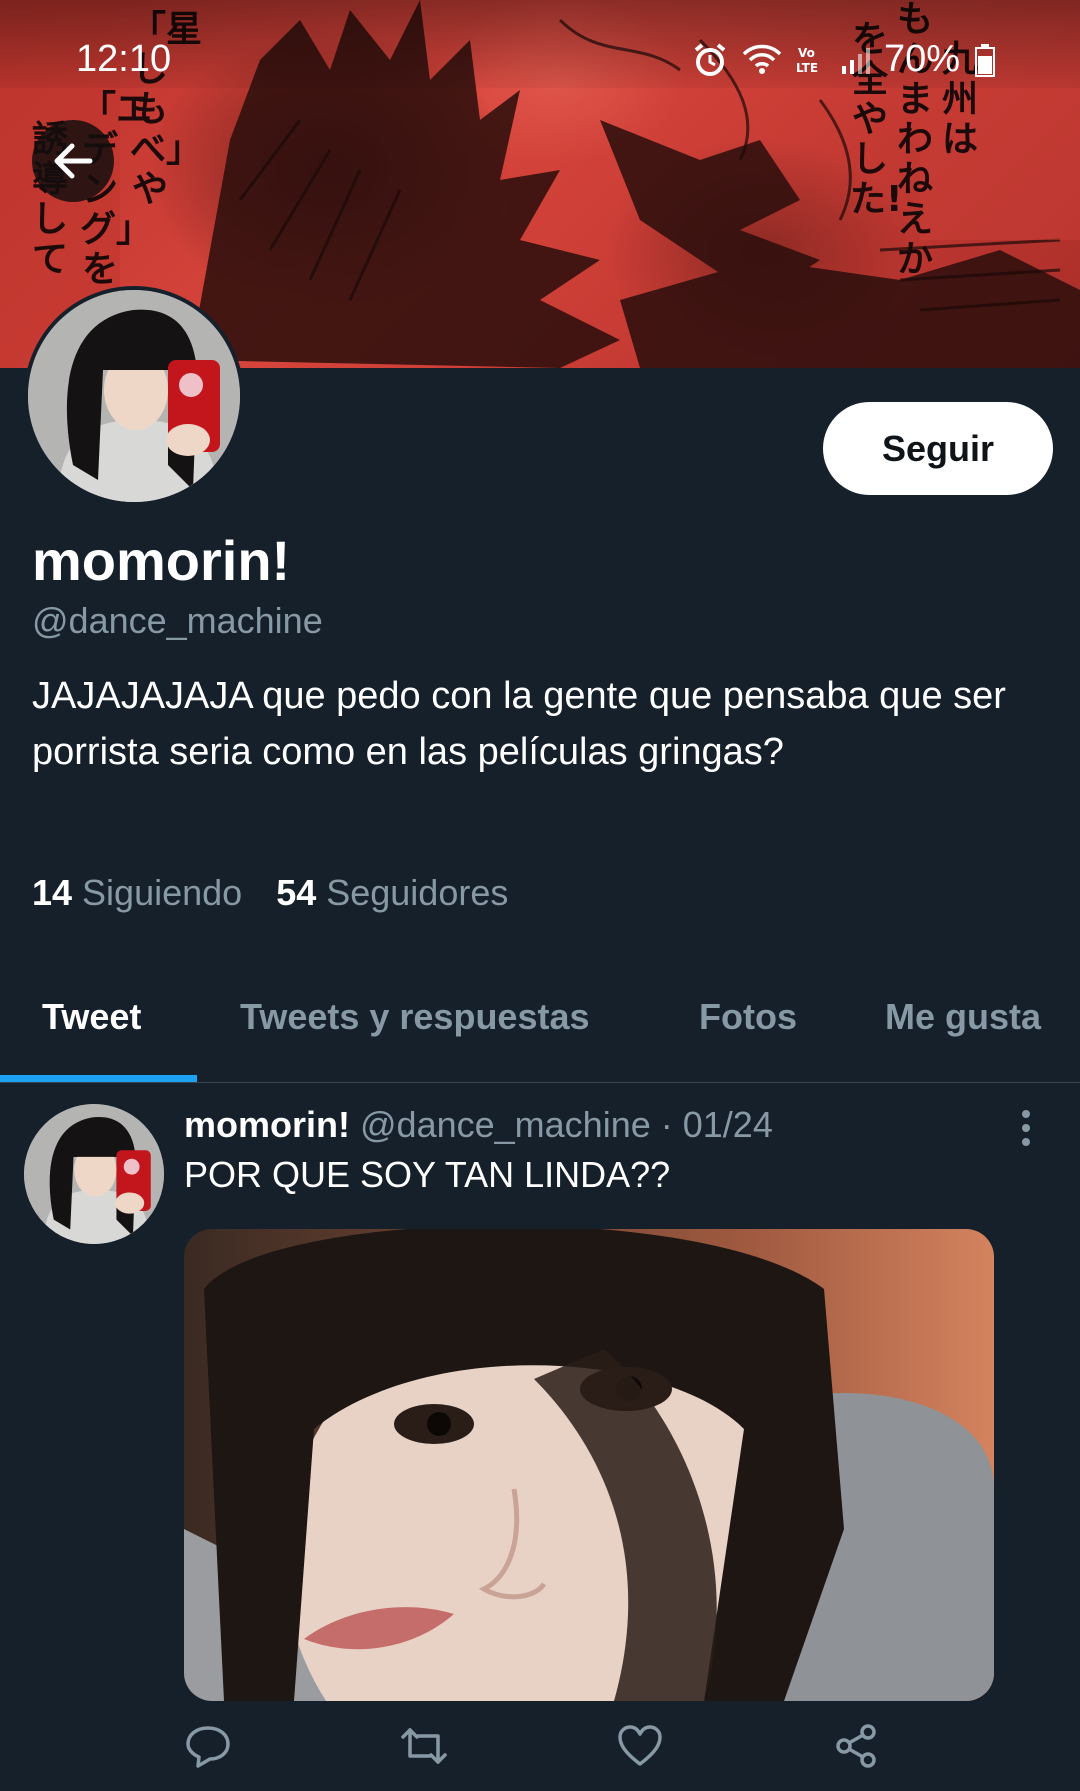  What do you see at coordinates (267, 1124) in the screenshot?
I see `tweet-author-name: momorin!` at bounding box center [267, 1124].